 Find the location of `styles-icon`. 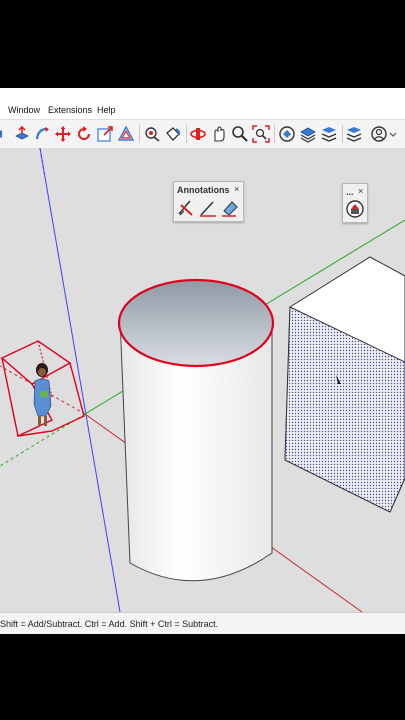

styles-icon is located at coordinates (354, 134).